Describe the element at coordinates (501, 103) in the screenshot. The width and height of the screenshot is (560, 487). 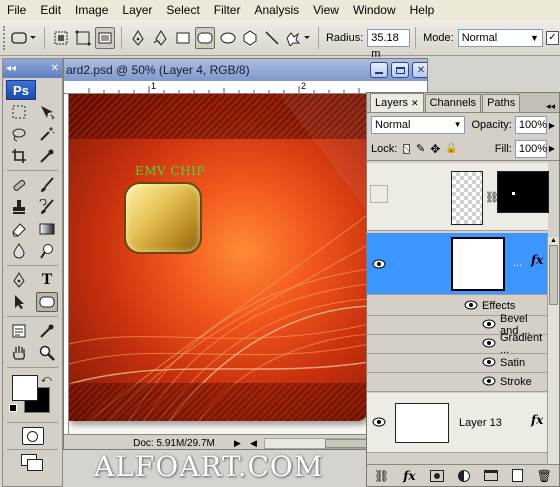
I see `tab-paths: Paths` at that location.